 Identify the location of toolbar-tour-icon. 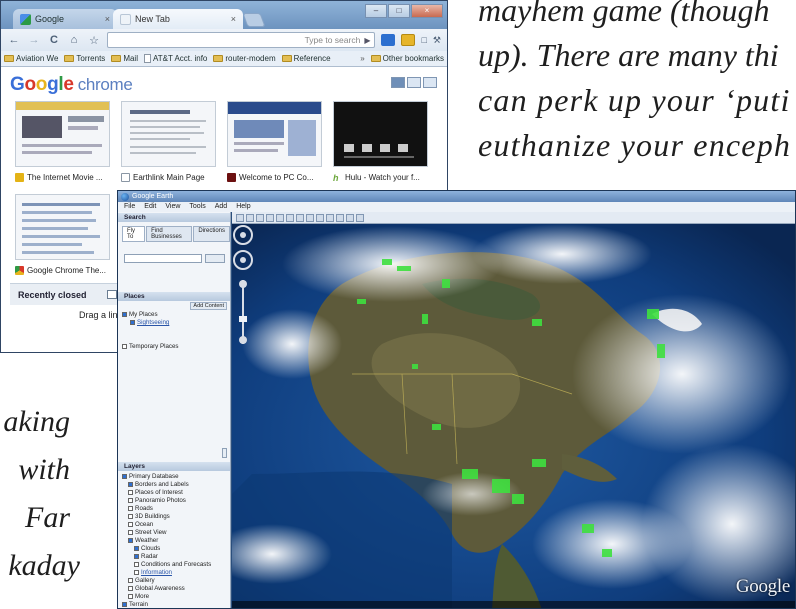
(290, 217).